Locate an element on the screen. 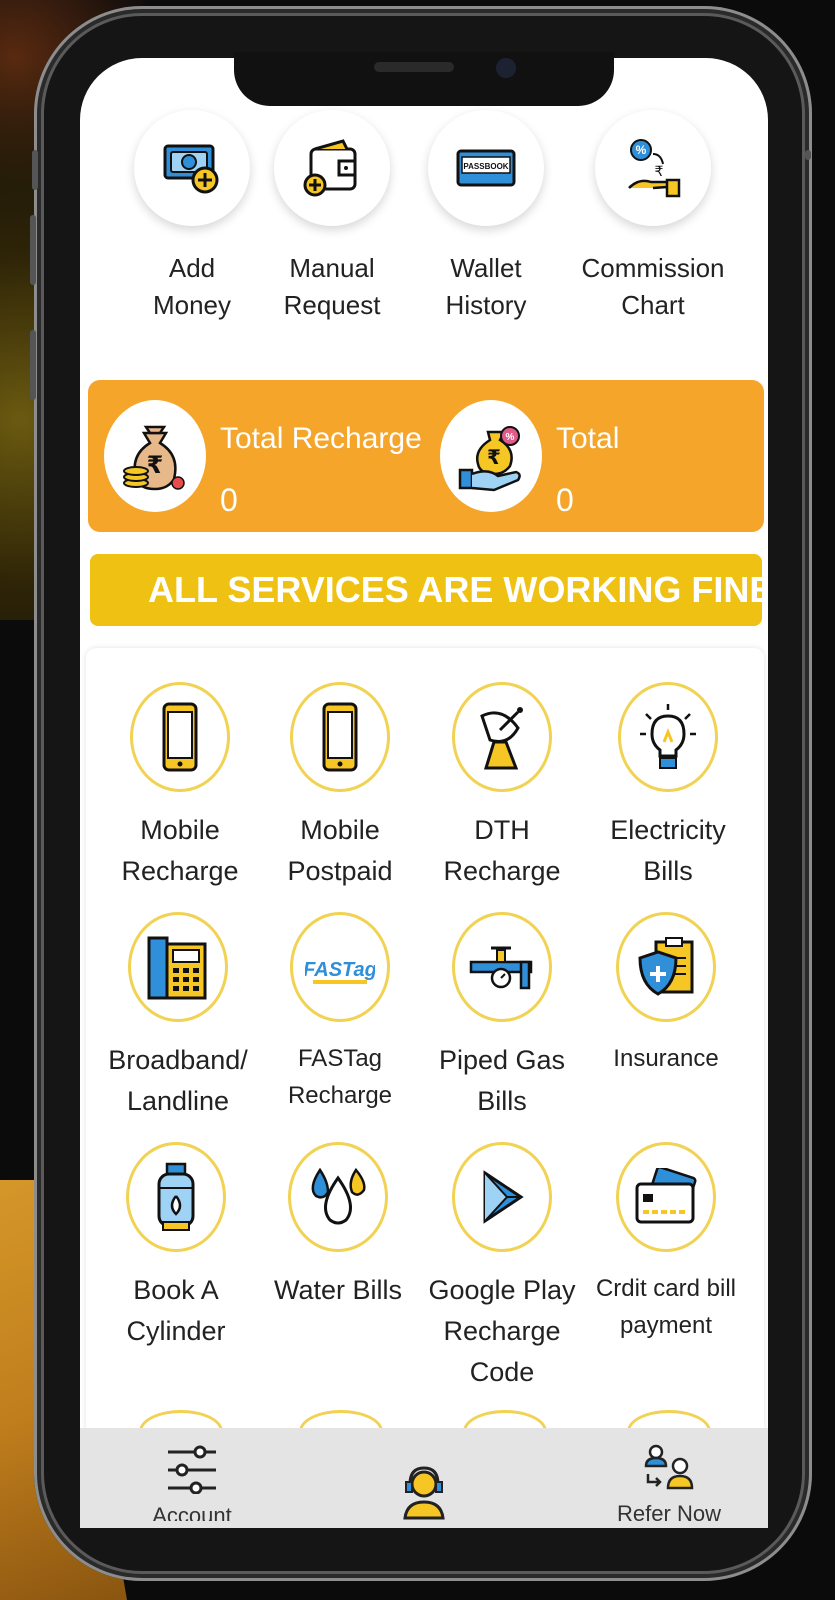 This screenshot has height=1600, width=835. total-recharge-title: Total Recharge is located at coordinates (321, 438).